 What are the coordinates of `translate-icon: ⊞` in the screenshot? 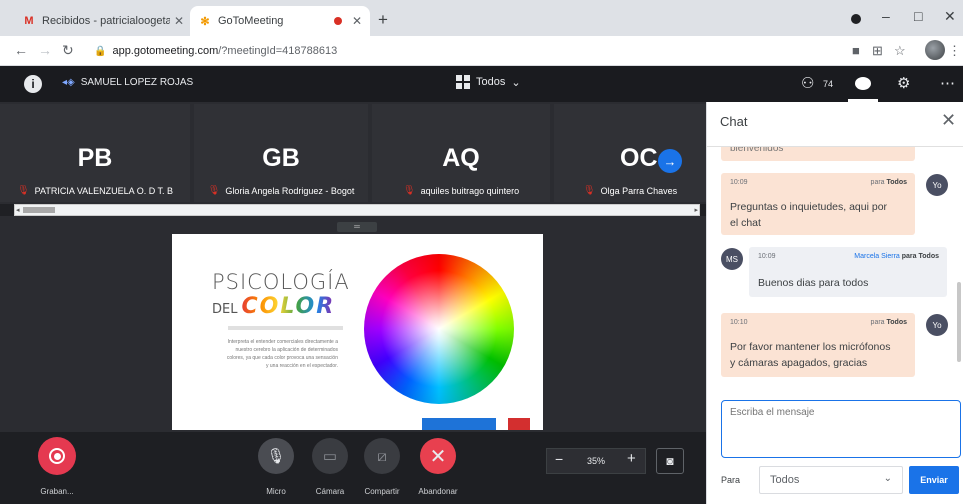 It's located at (877, 51).